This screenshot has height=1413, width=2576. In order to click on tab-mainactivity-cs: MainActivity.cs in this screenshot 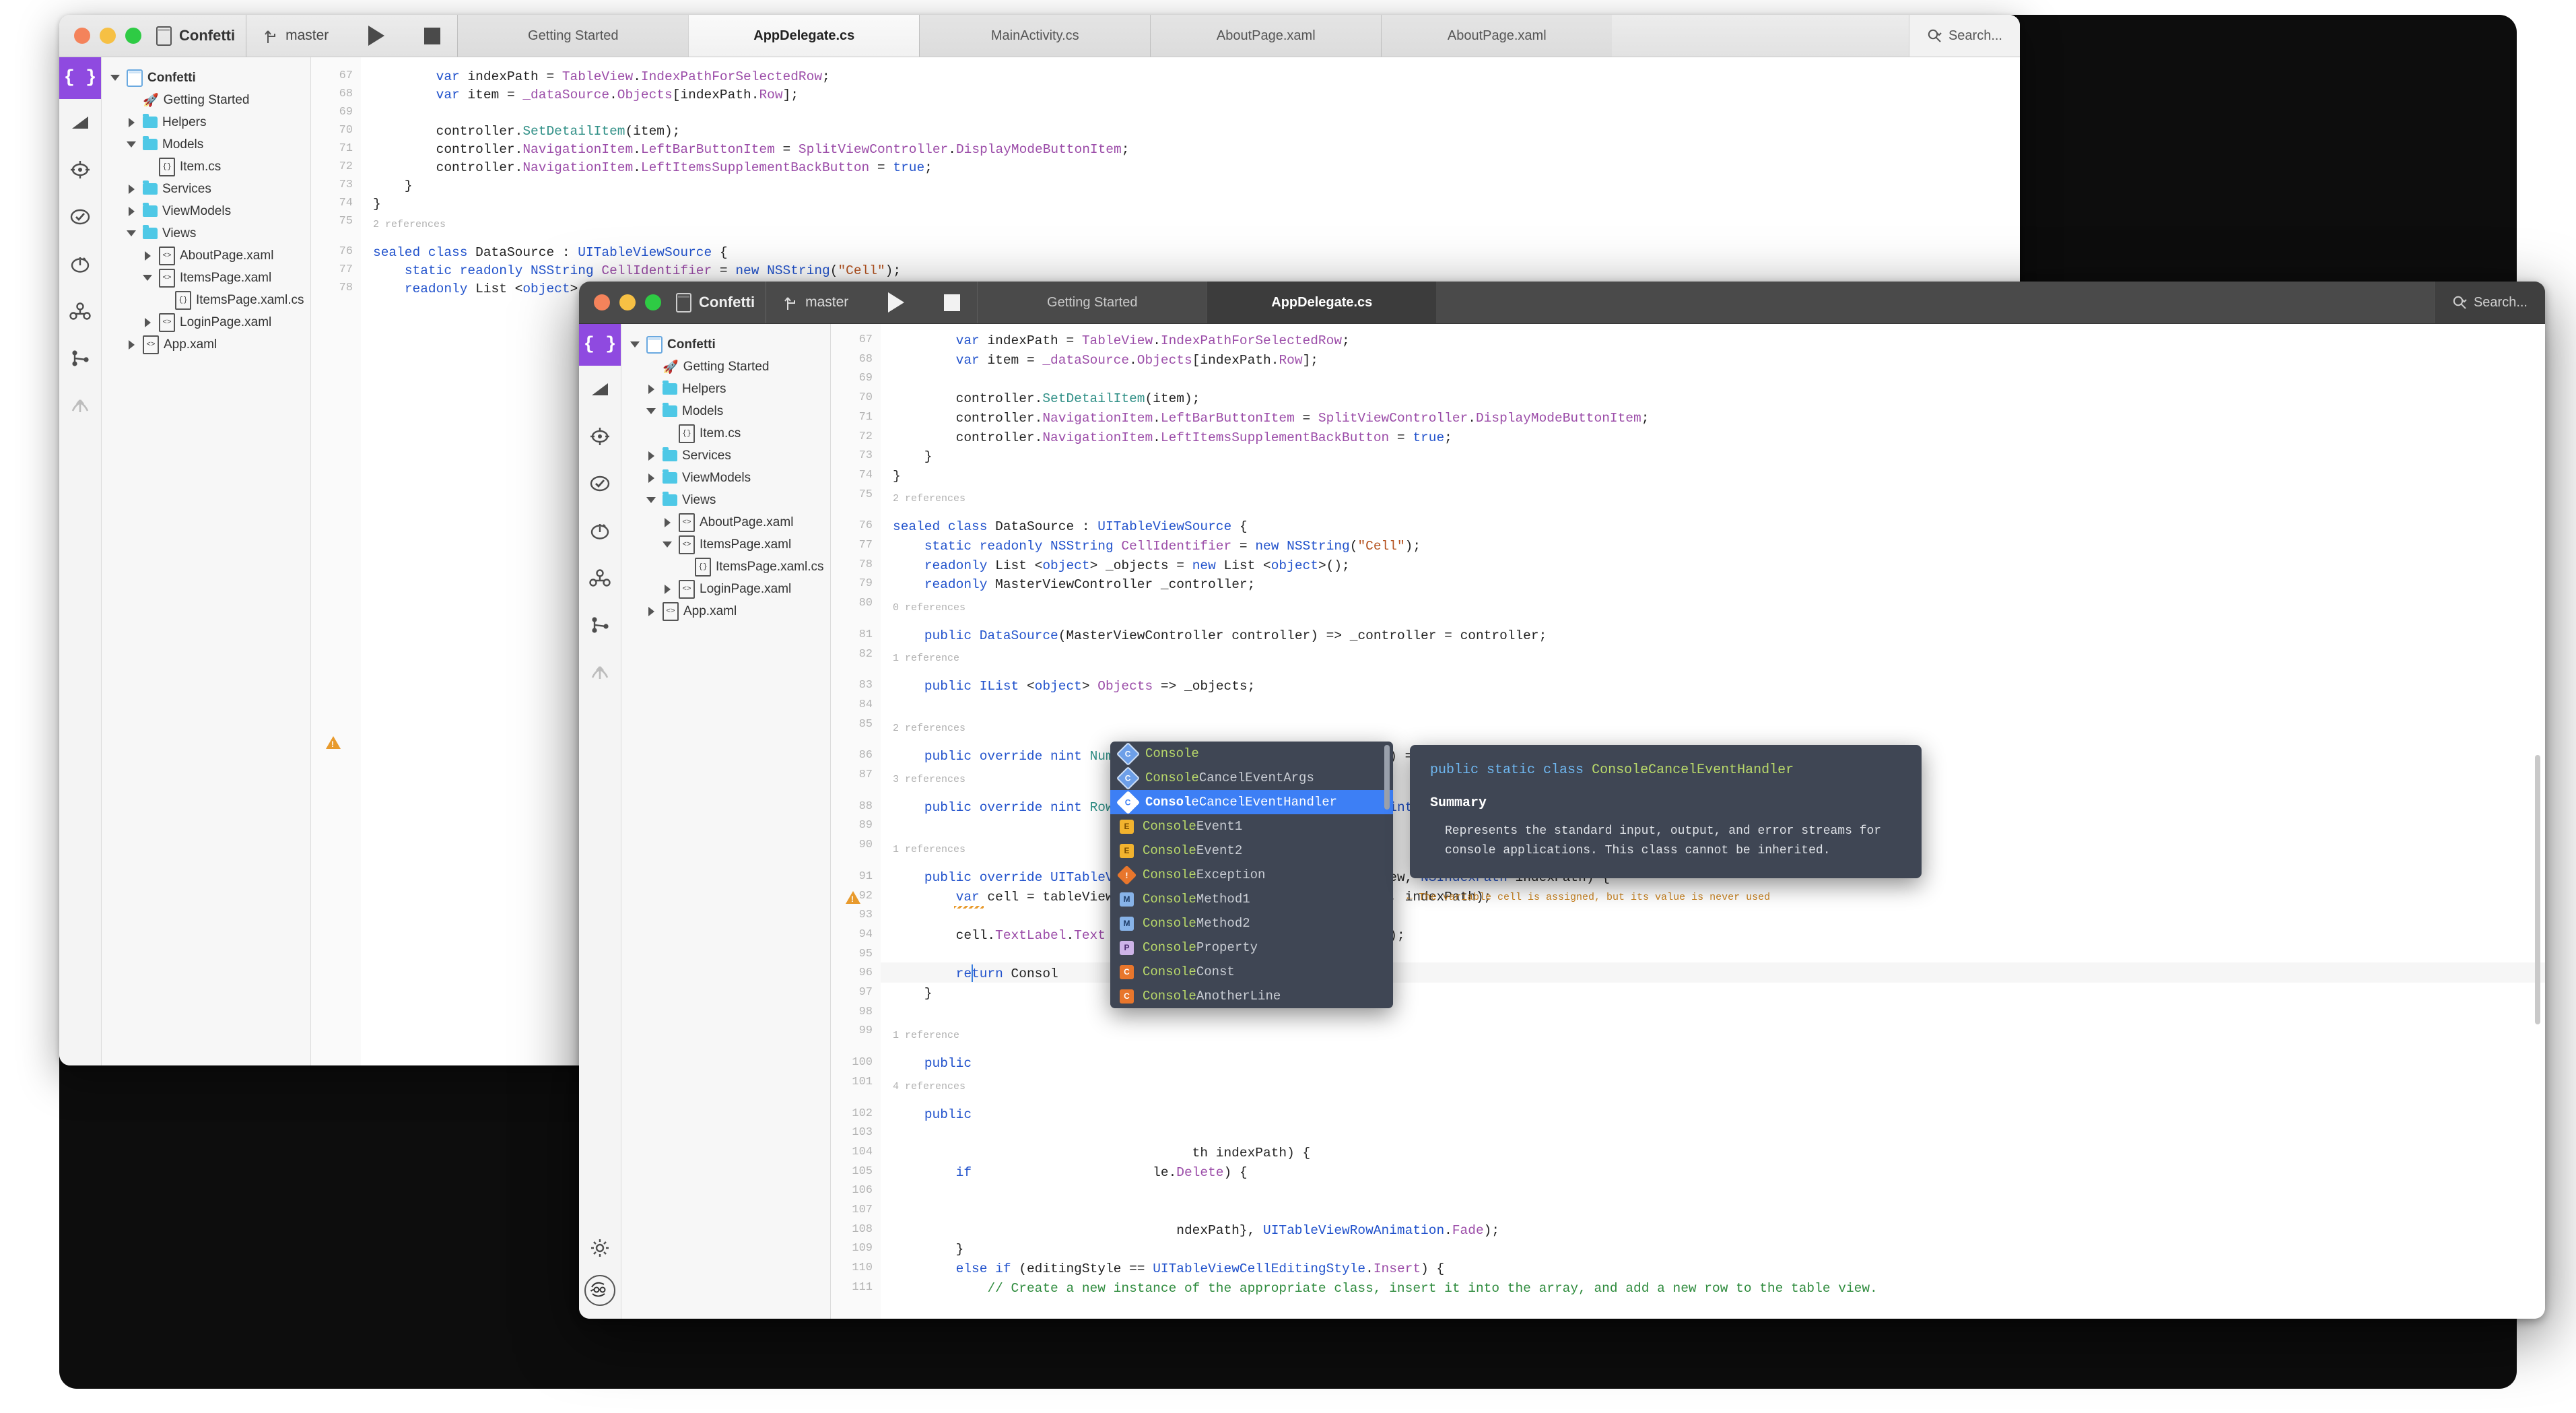, I will do `click(1035, 36)`.